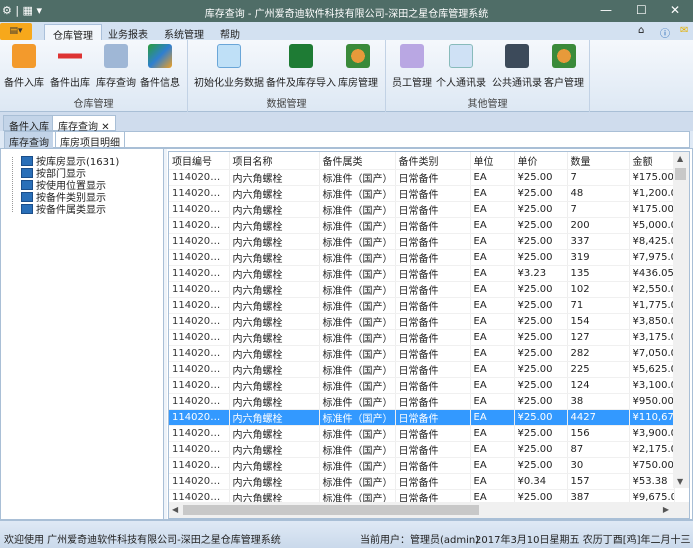  Describe the element at coordinates (652, 465) in the screenshot. I see `table-cell: ¥750.00` at that location.